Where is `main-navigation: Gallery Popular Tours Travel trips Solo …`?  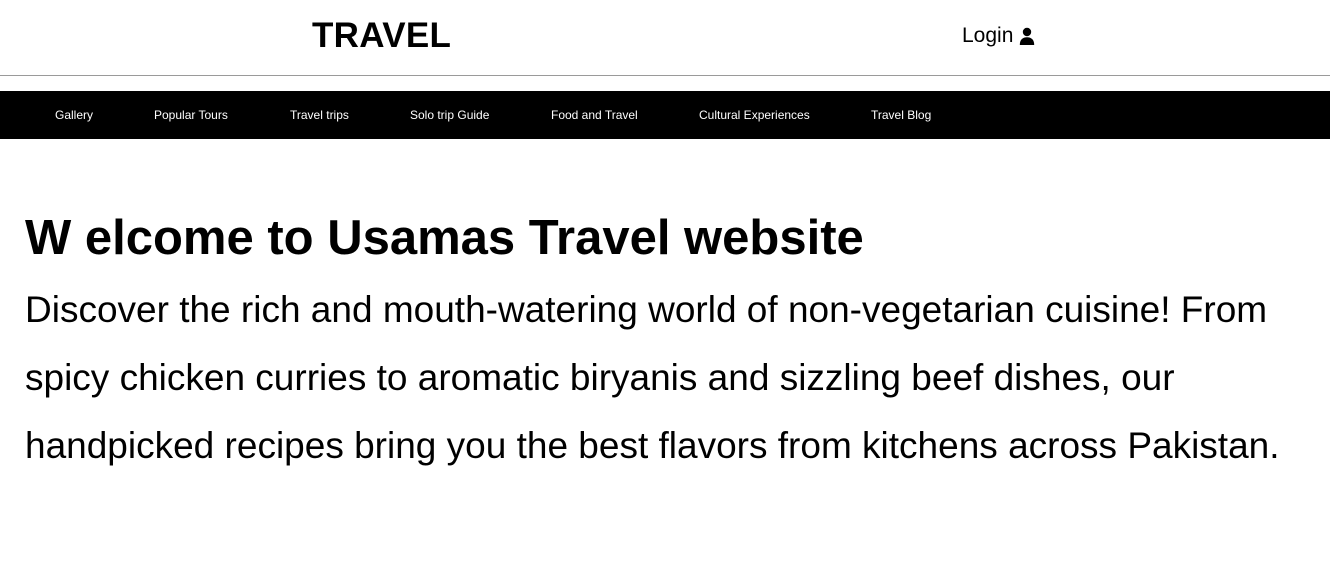 main-navigation: Gallery Popular Tours Travel trips Solo … is located at coordinates (665, 115).